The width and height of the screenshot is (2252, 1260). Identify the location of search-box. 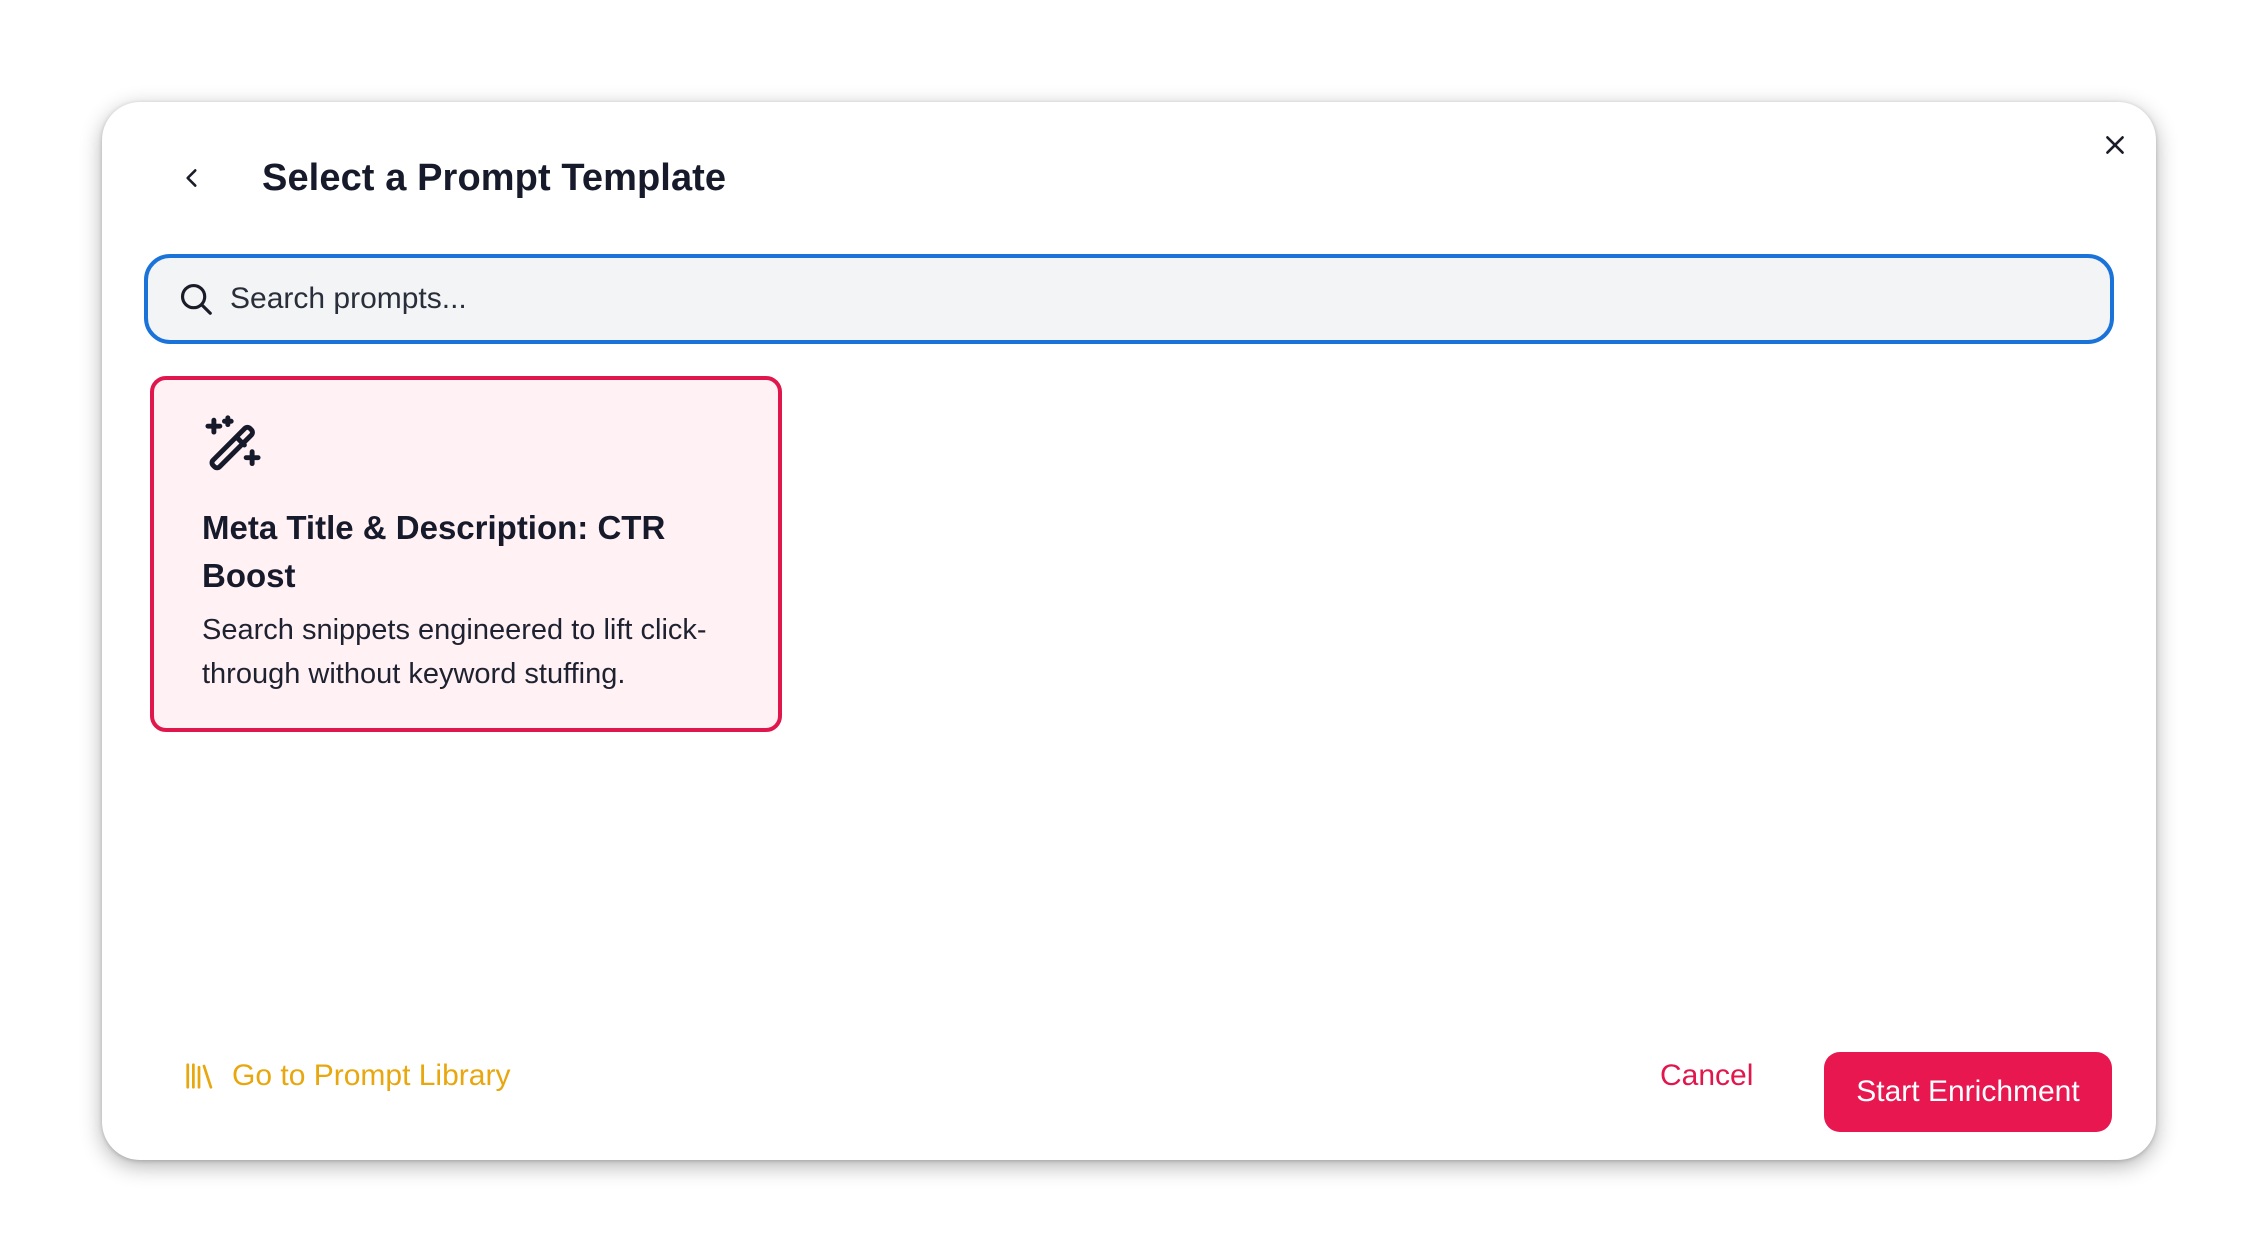
(1129, 299).